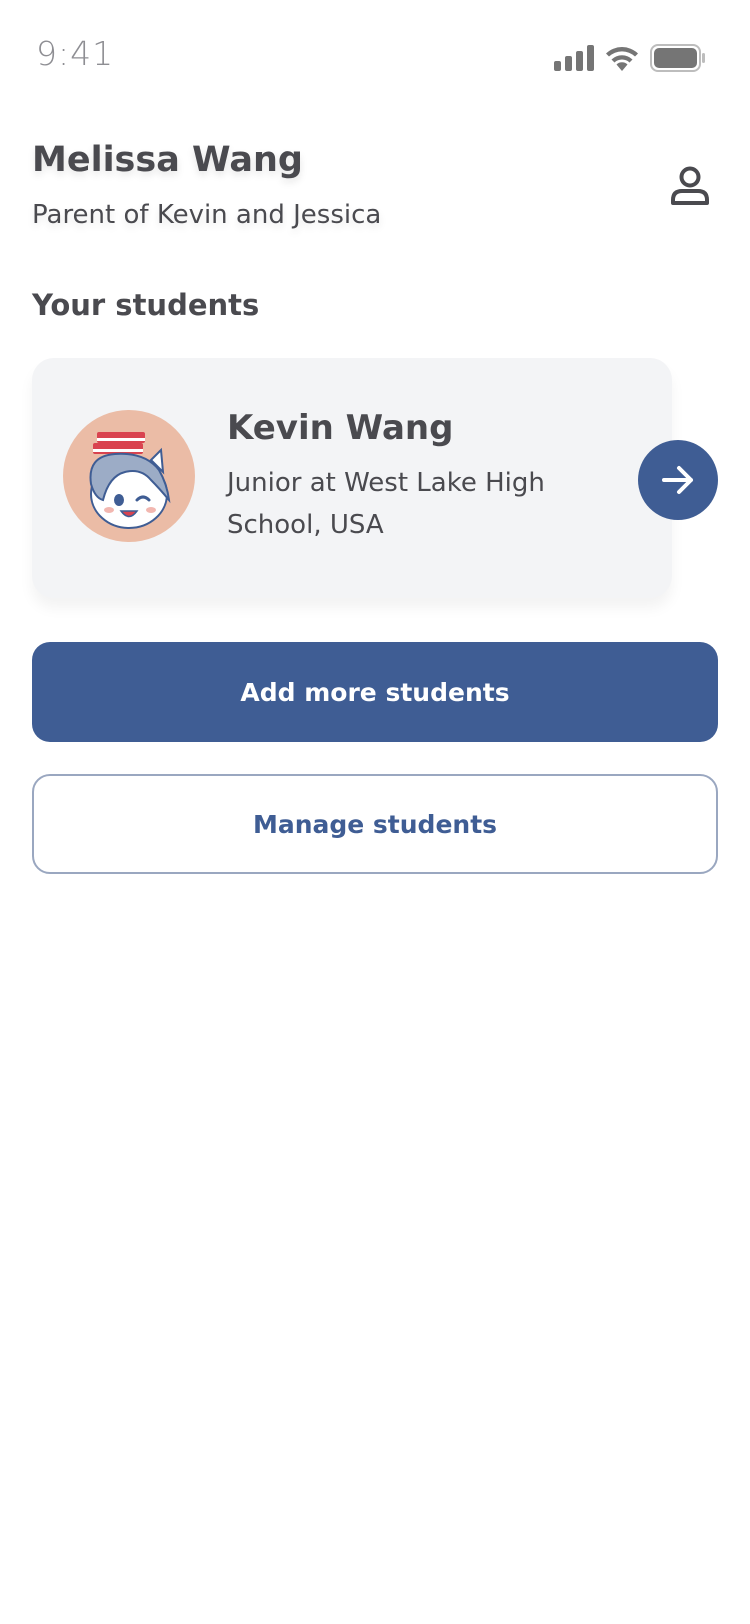 The image size is (750, 1624). Describe the element at coordinates (375, 824) in the screenshot. I see `manage-students-button: Manage students` at that location.